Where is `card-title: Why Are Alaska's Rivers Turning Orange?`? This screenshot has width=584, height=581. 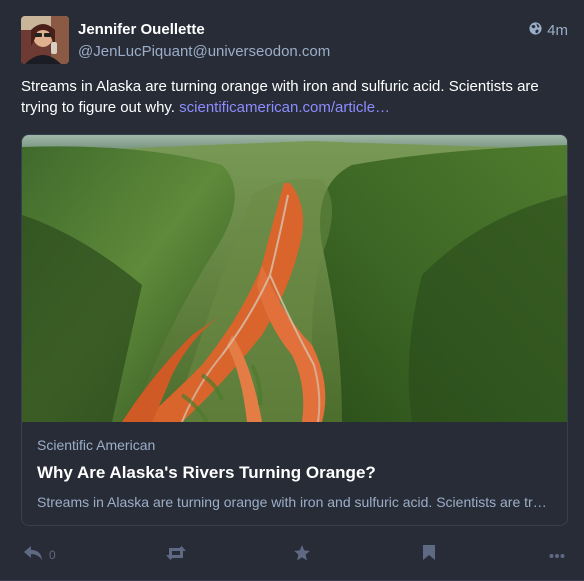 card-title: Why Are Alaska's Rivers Turning Orange? is located at coordinates (206, 473).